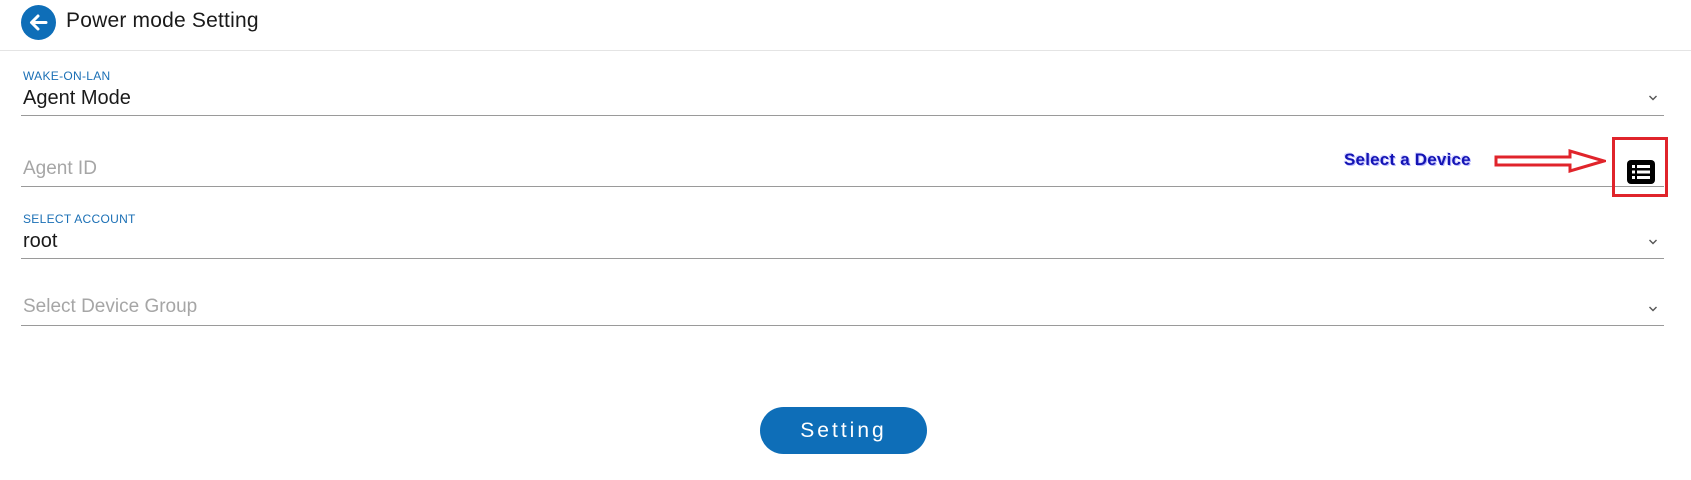  Describe the element at coordinates (842, 308) in the screenshot. I see `device-group-select: Select Device Group` at that location.